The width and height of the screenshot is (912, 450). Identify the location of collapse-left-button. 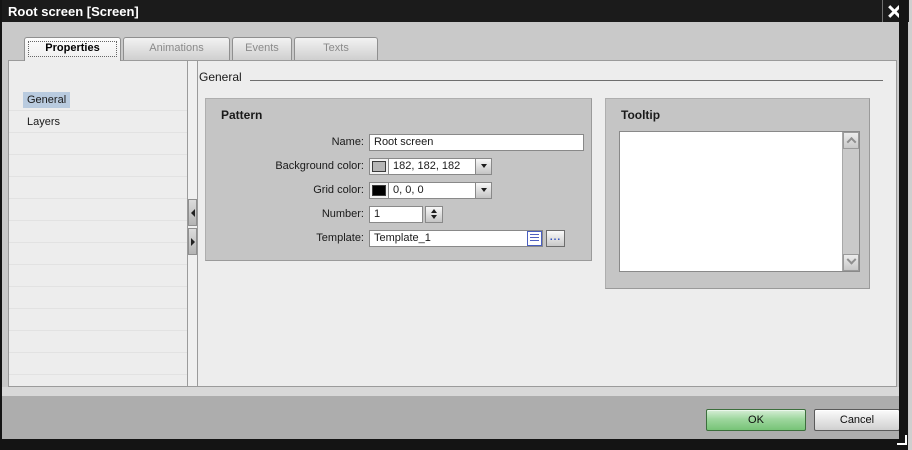
(192, 212).